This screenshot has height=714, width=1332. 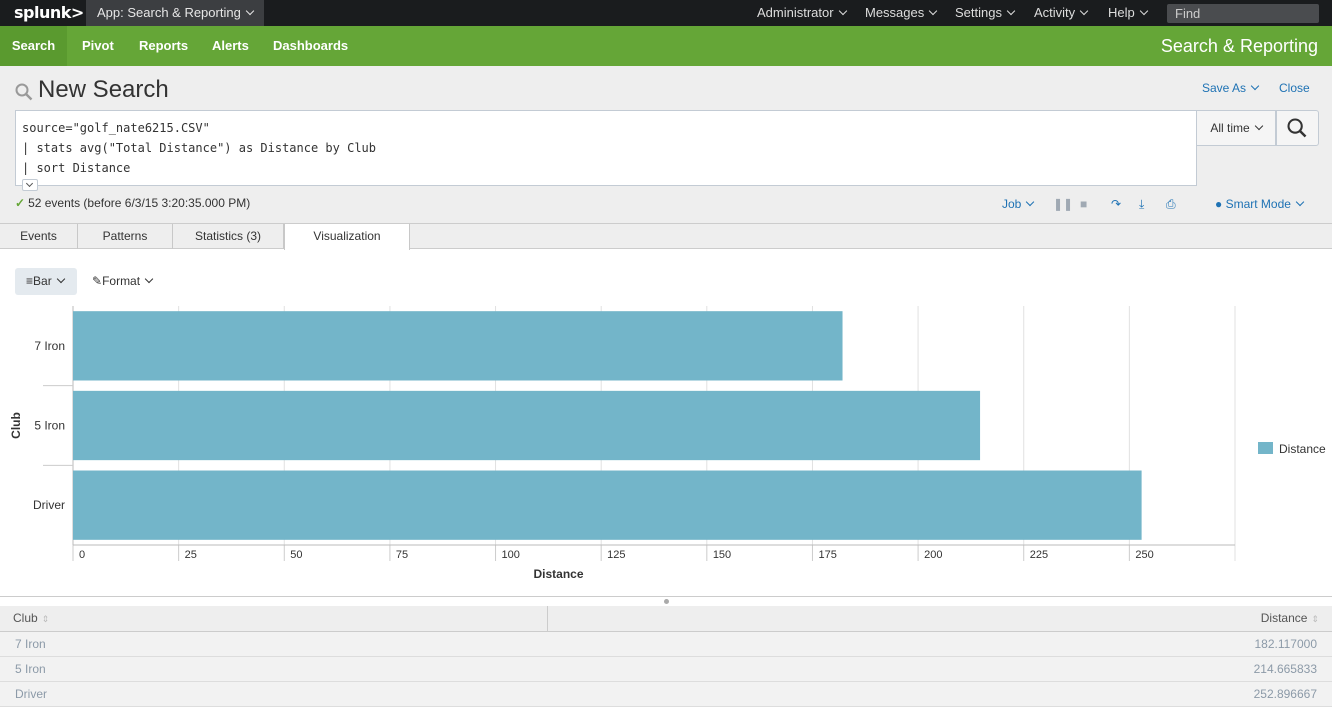 What do you see at coordinates (402, 555) in the screenshot?
I see `x-tick-label: 75` at bounding box center [402, 555].